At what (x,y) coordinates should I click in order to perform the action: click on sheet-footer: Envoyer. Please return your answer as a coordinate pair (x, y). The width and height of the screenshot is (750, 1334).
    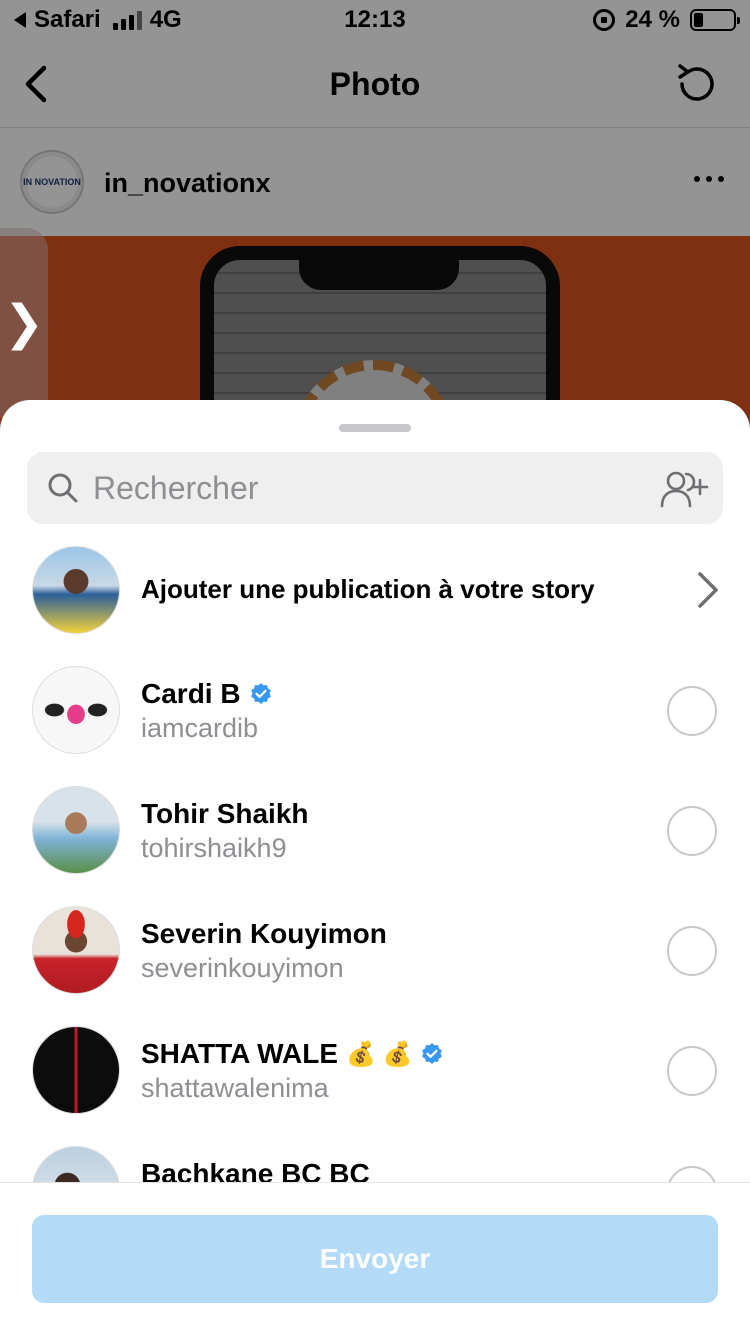
    Looking at the image, I should click on (375, 1258).